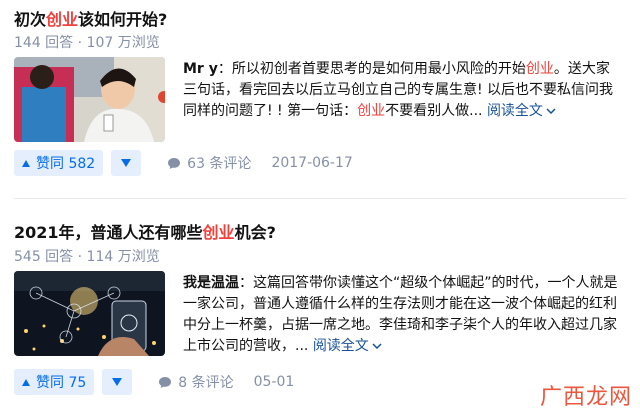 The width and height of the screenshot is (640, 417). Describe the element at coordinates (122, 19) in the screenshot. I see `title-text: 该如何开始?` at that location.